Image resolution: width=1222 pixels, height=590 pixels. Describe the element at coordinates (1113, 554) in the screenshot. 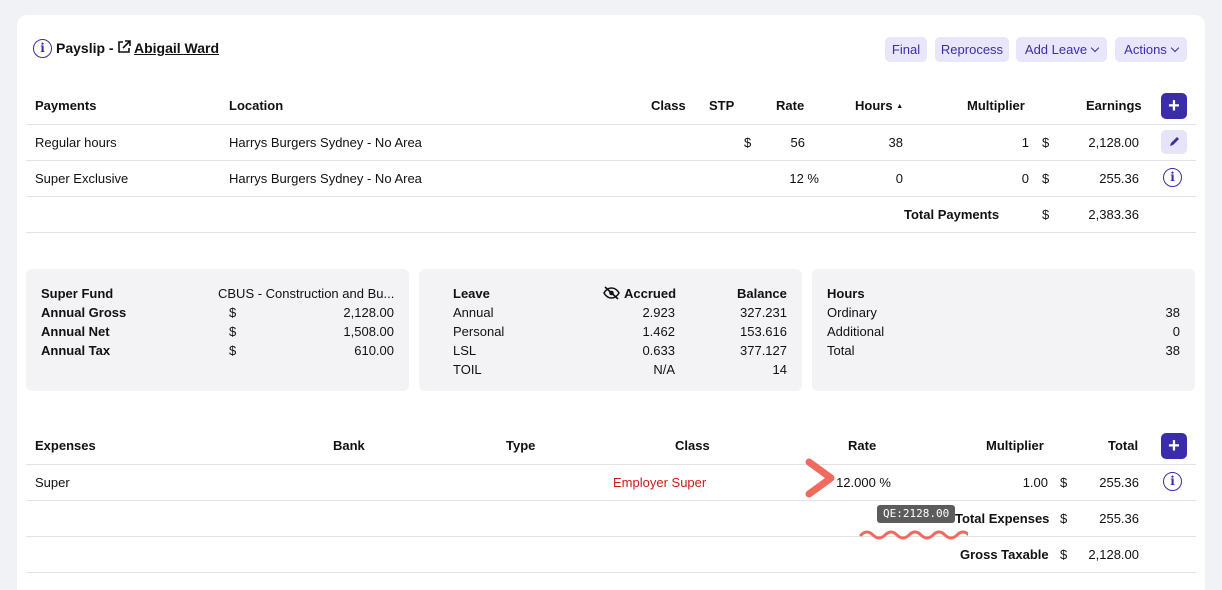

I see `gross-taxable-value: 2,128.00` at that location.